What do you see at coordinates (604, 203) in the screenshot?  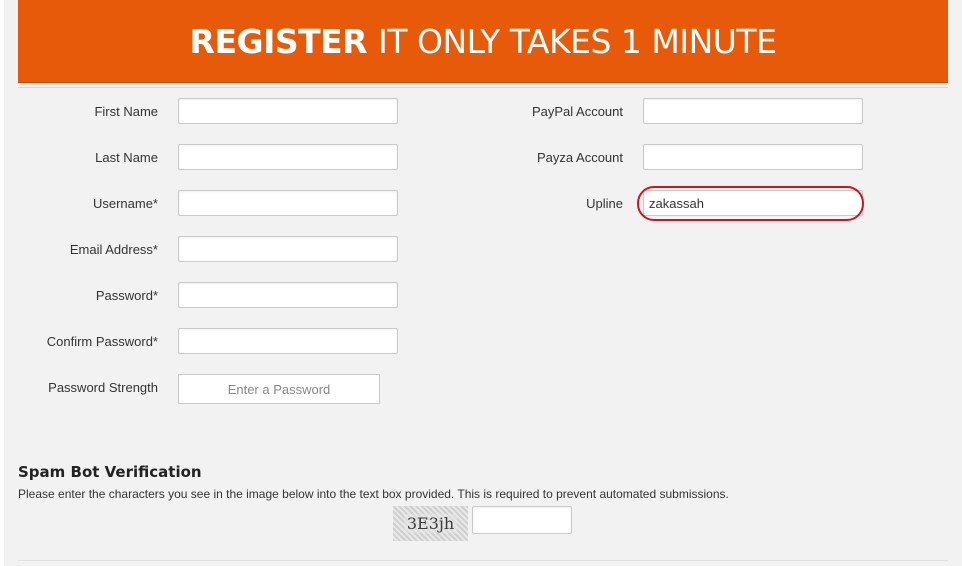 I see `upline-label: Upline` at bounding box center [604, 203].